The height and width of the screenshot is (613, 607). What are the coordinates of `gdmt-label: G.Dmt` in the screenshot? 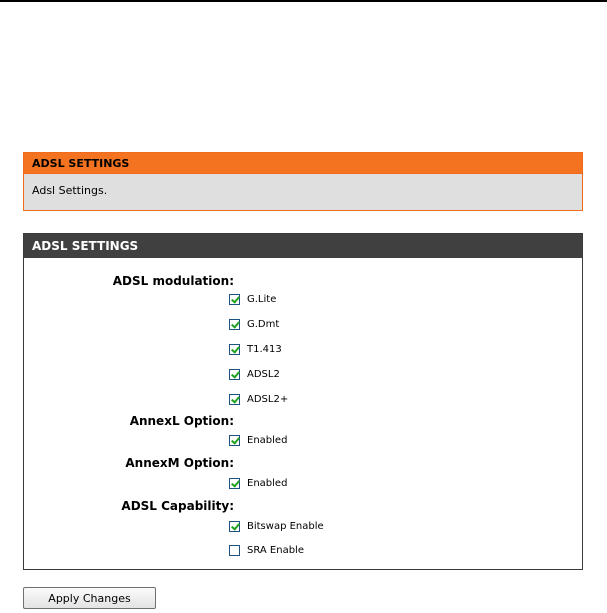 It's located at (263, 324).